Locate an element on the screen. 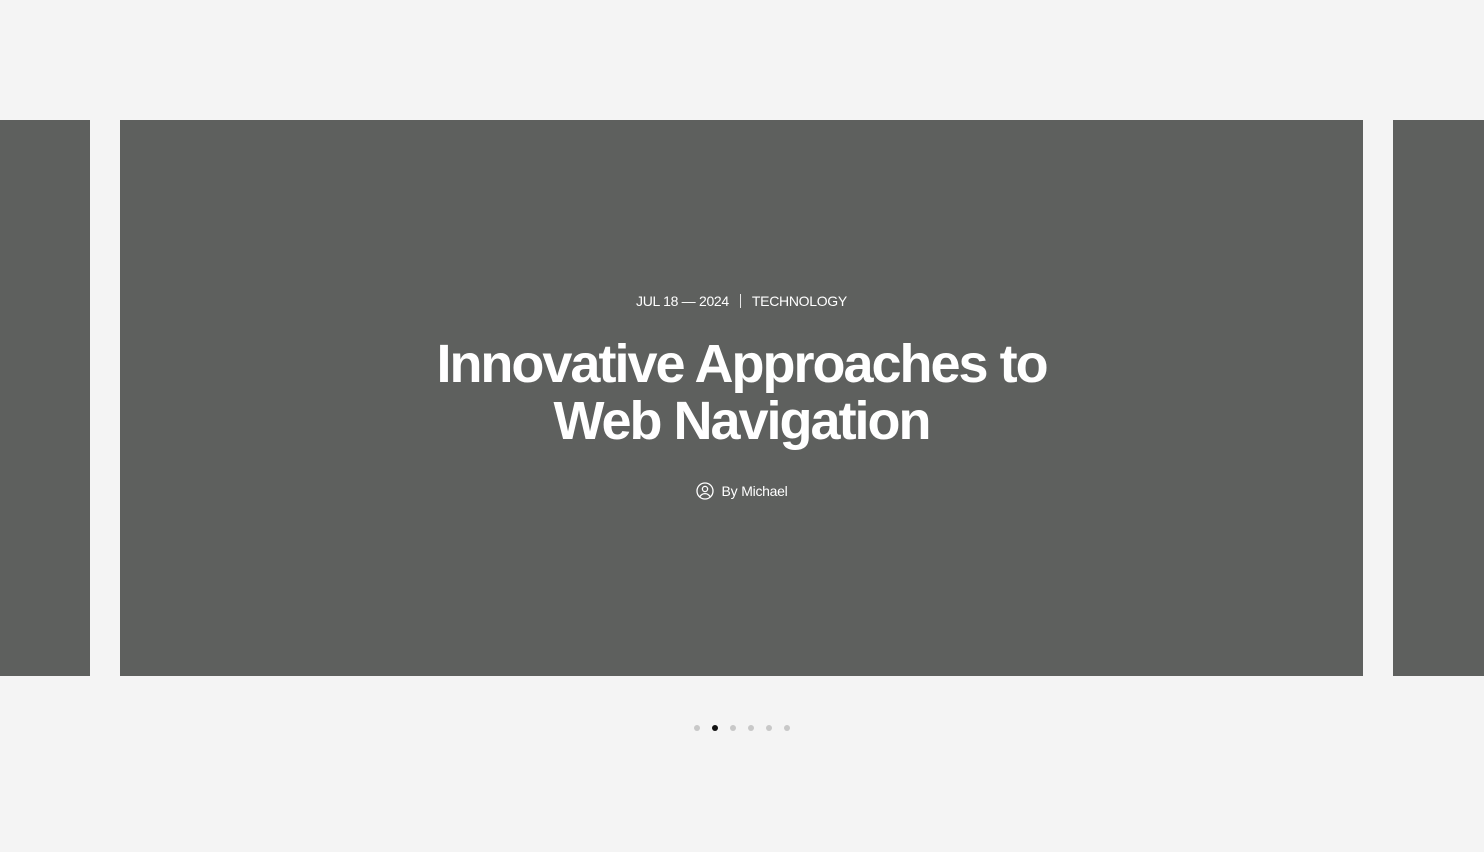 Image resolution: width=1484 pixels, height=852 pixels. next-slide-link is located at coordinates (1438, 398).